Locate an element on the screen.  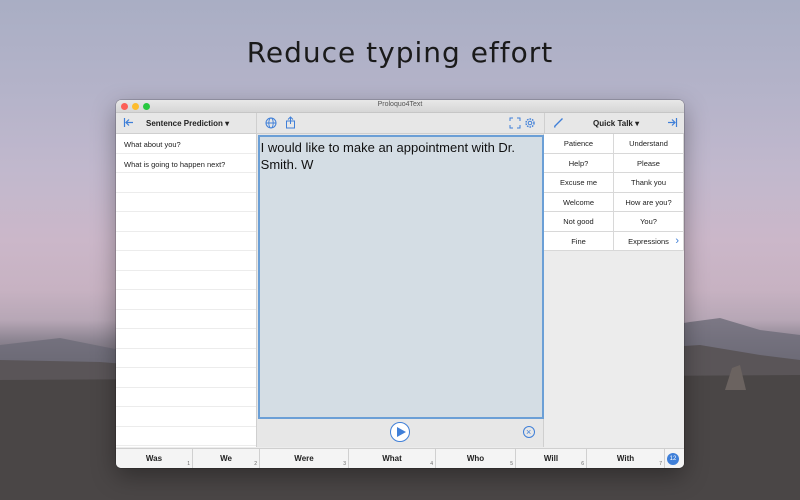
globe-icon is located at coordinates (271, 124).